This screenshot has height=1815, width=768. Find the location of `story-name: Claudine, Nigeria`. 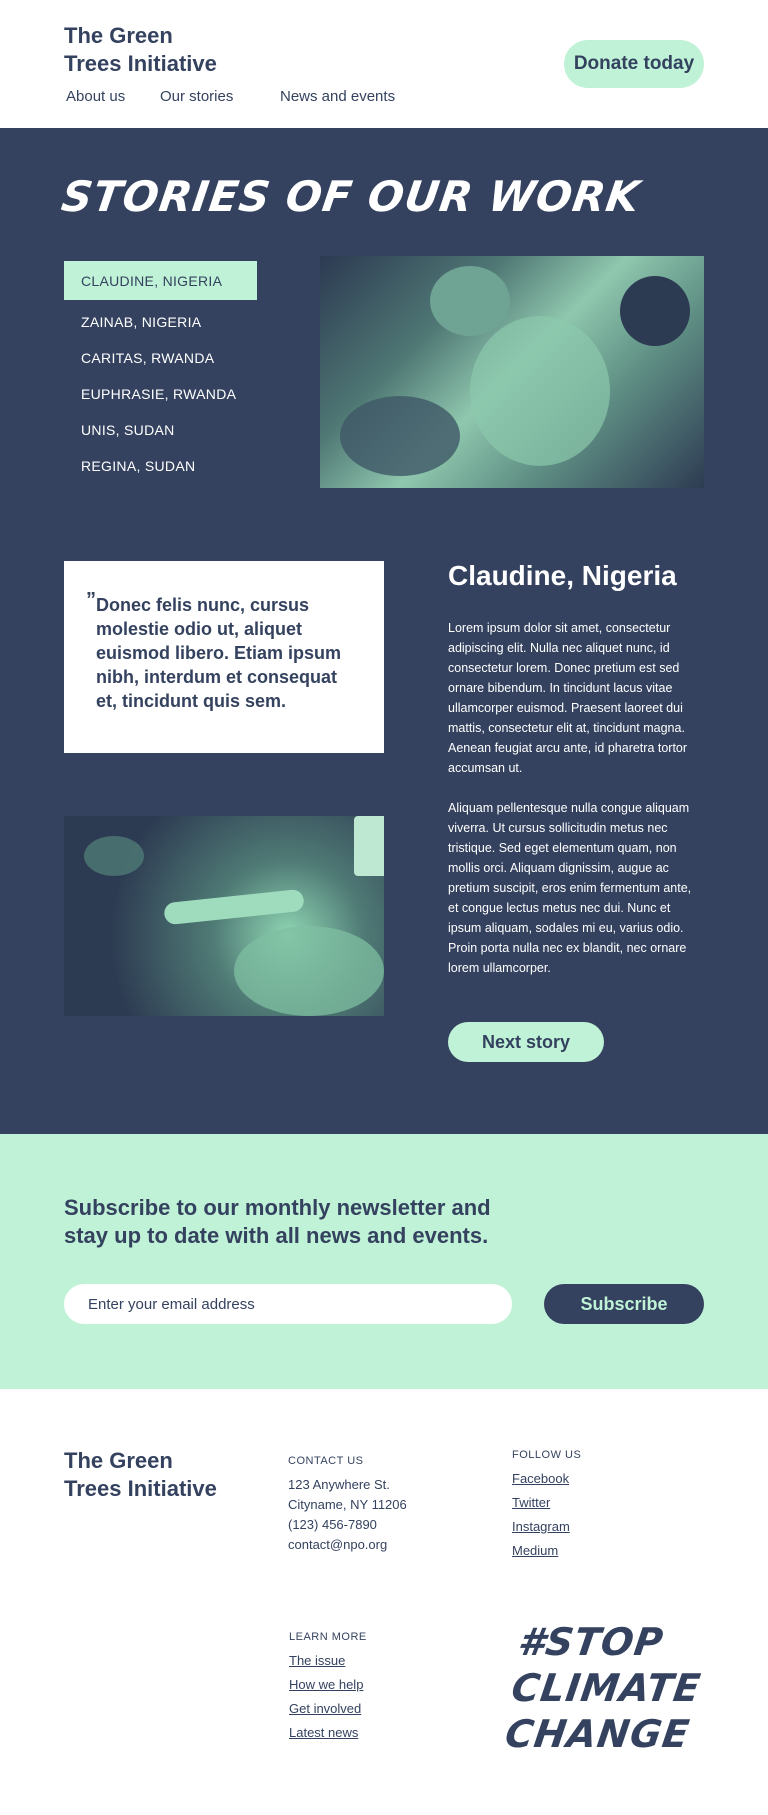

story-name: Claudine, Nigeria is located at coordinates (562, 575).